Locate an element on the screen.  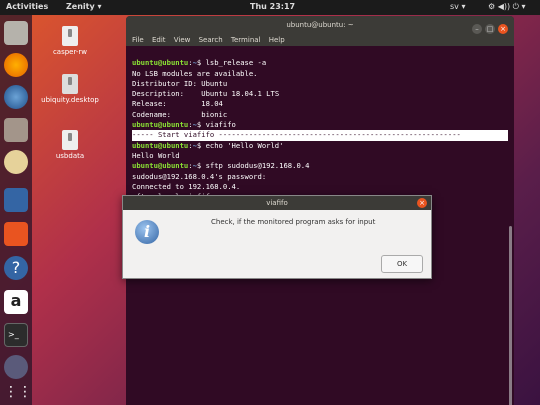
show-applications-icon: ⋮⋮ is located at coordinates (18, 393).